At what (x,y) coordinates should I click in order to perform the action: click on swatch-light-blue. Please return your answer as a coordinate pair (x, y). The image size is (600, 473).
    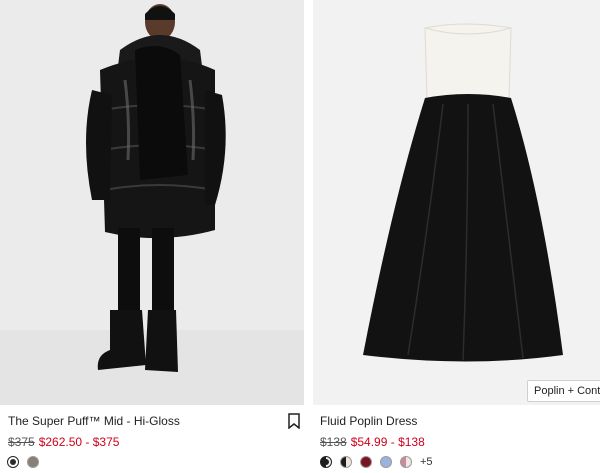
    Looking at the image, I should click on (386, 462).